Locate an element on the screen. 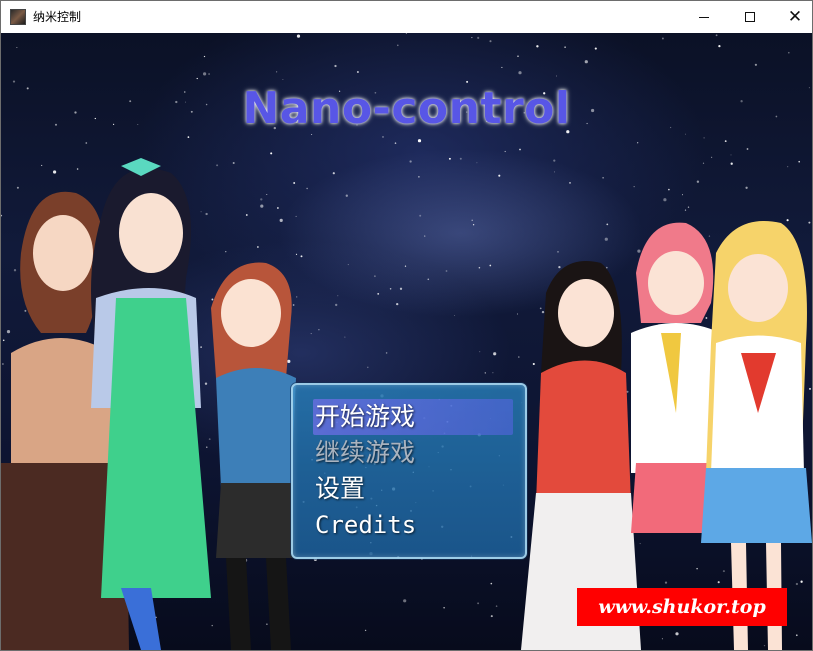  maximize-icon is located at coordinates (750, 17).